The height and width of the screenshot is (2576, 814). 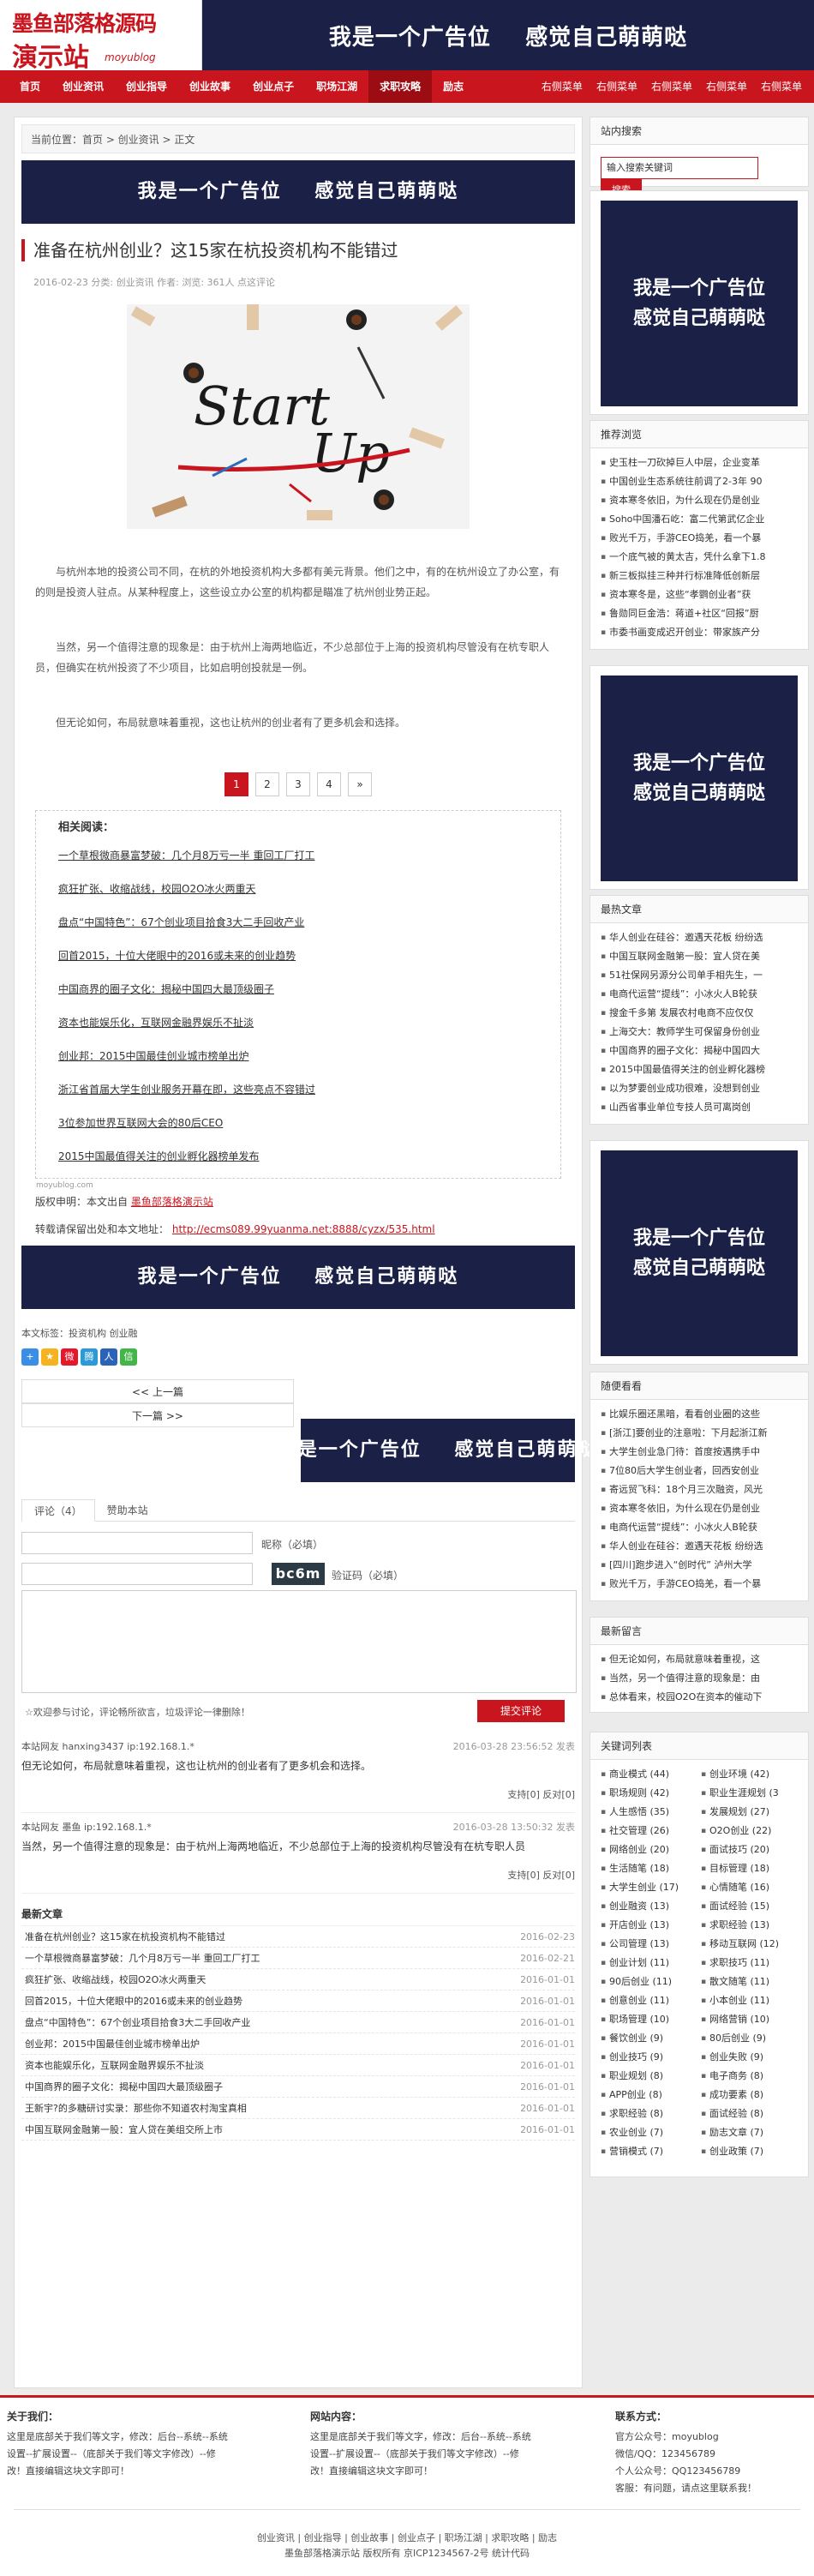 What do you see at coordinates (699, 994) in the screenshot?
I see `latest-item: 电商代运营“提线”：小冰火人B轮获` at bounding box center [699, 994].